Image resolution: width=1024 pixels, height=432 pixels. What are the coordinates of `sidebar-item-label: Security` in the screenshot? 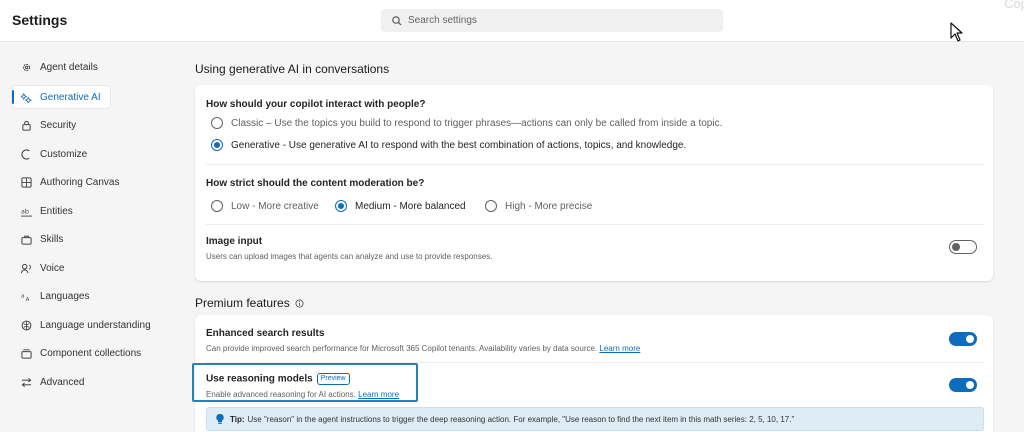 It's located at (58, 125).